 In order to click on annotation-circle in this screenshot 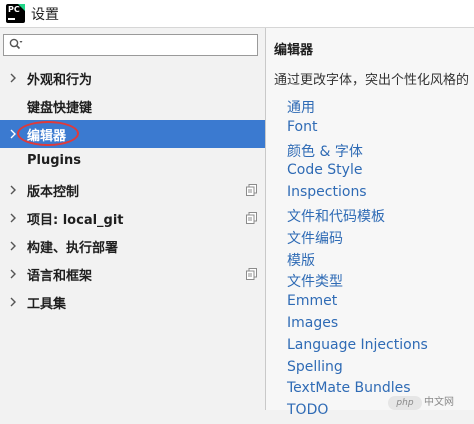, I will do `click(48, 133)`.